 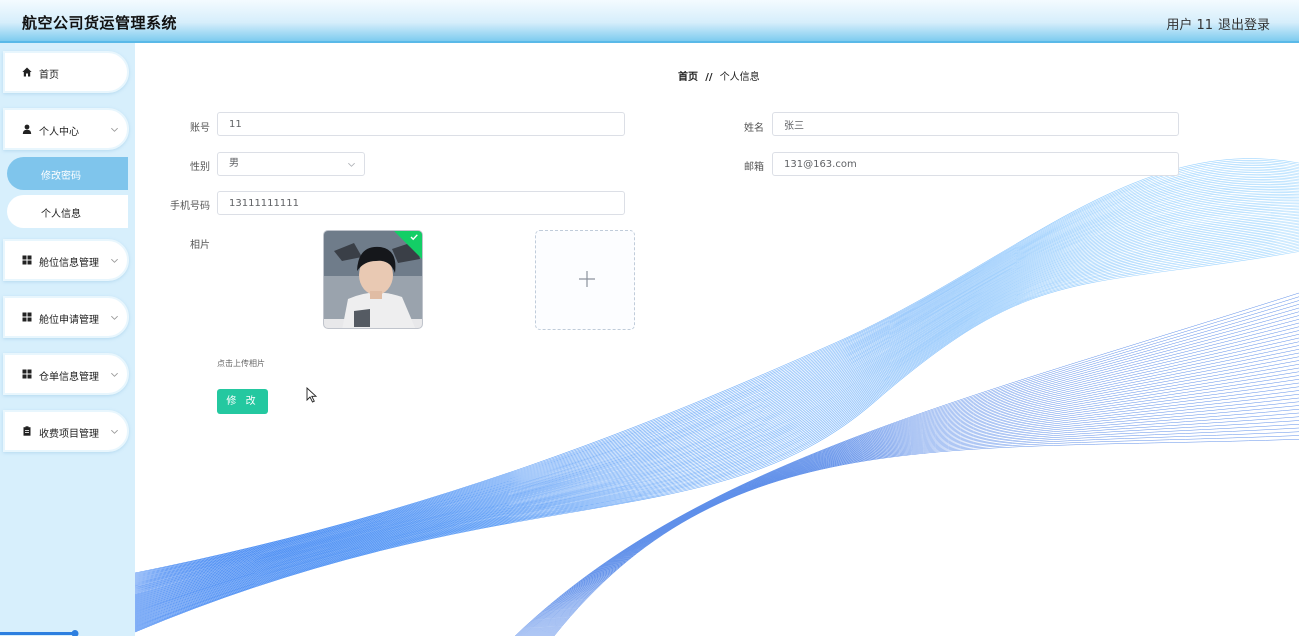 I want to click on user-icon, so click(x=27, y=129).